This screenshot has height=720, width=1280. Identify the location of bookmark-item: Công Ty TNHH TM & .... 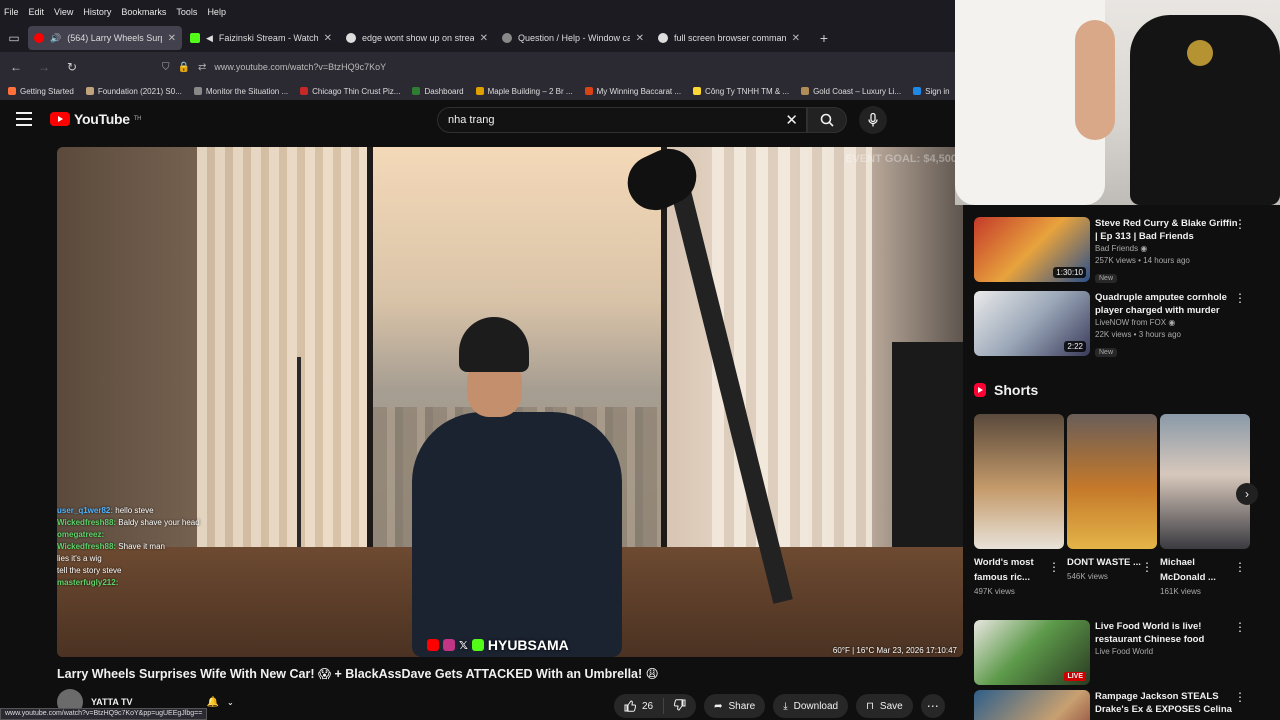
(741, 91).